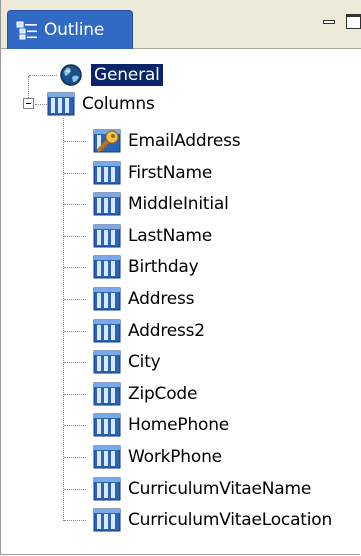  Describe the element at coordinates (184, 141) in the screenshot. I see `tree-node-column-label: EmailAddress` at that location.